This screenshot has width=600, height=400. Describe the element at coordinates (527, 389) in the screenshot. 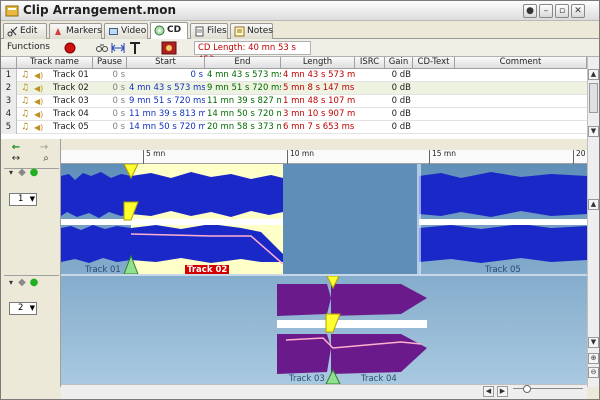

I see `zoom-slider-handle` at that location.